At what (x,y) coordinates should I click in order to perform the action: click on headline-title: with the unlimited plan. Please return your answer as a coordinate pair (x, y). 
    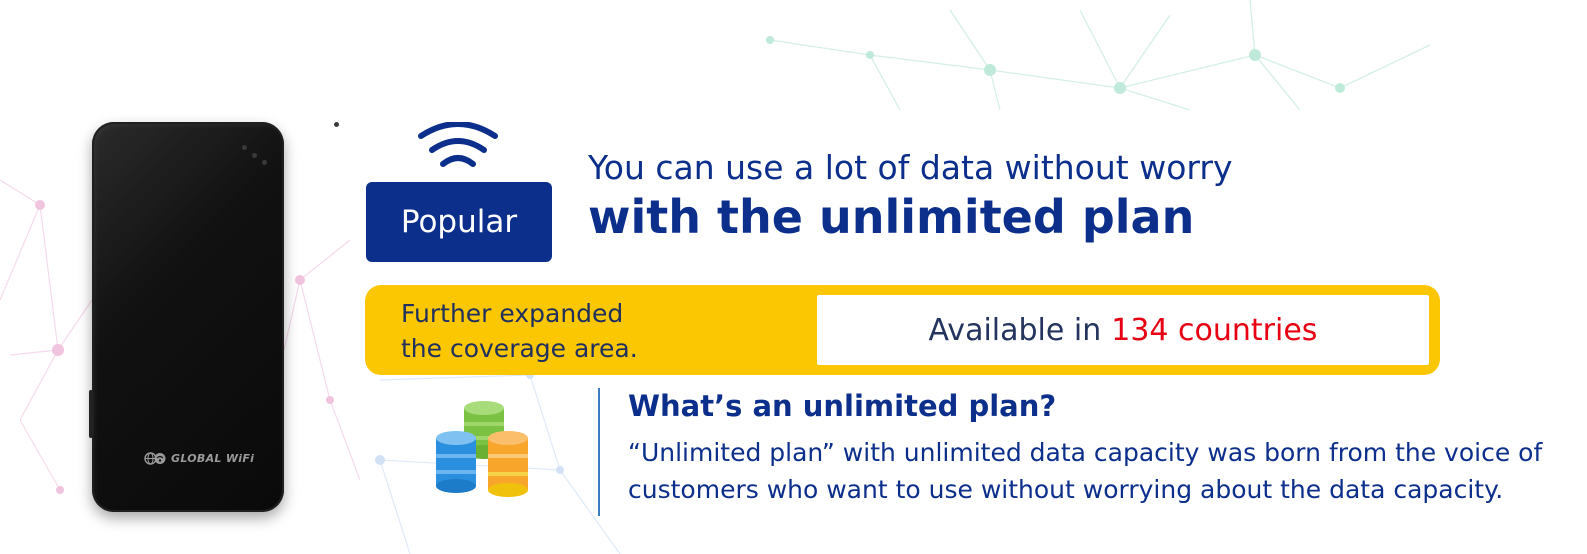
    Looking at the image, I should click on (891, 217).